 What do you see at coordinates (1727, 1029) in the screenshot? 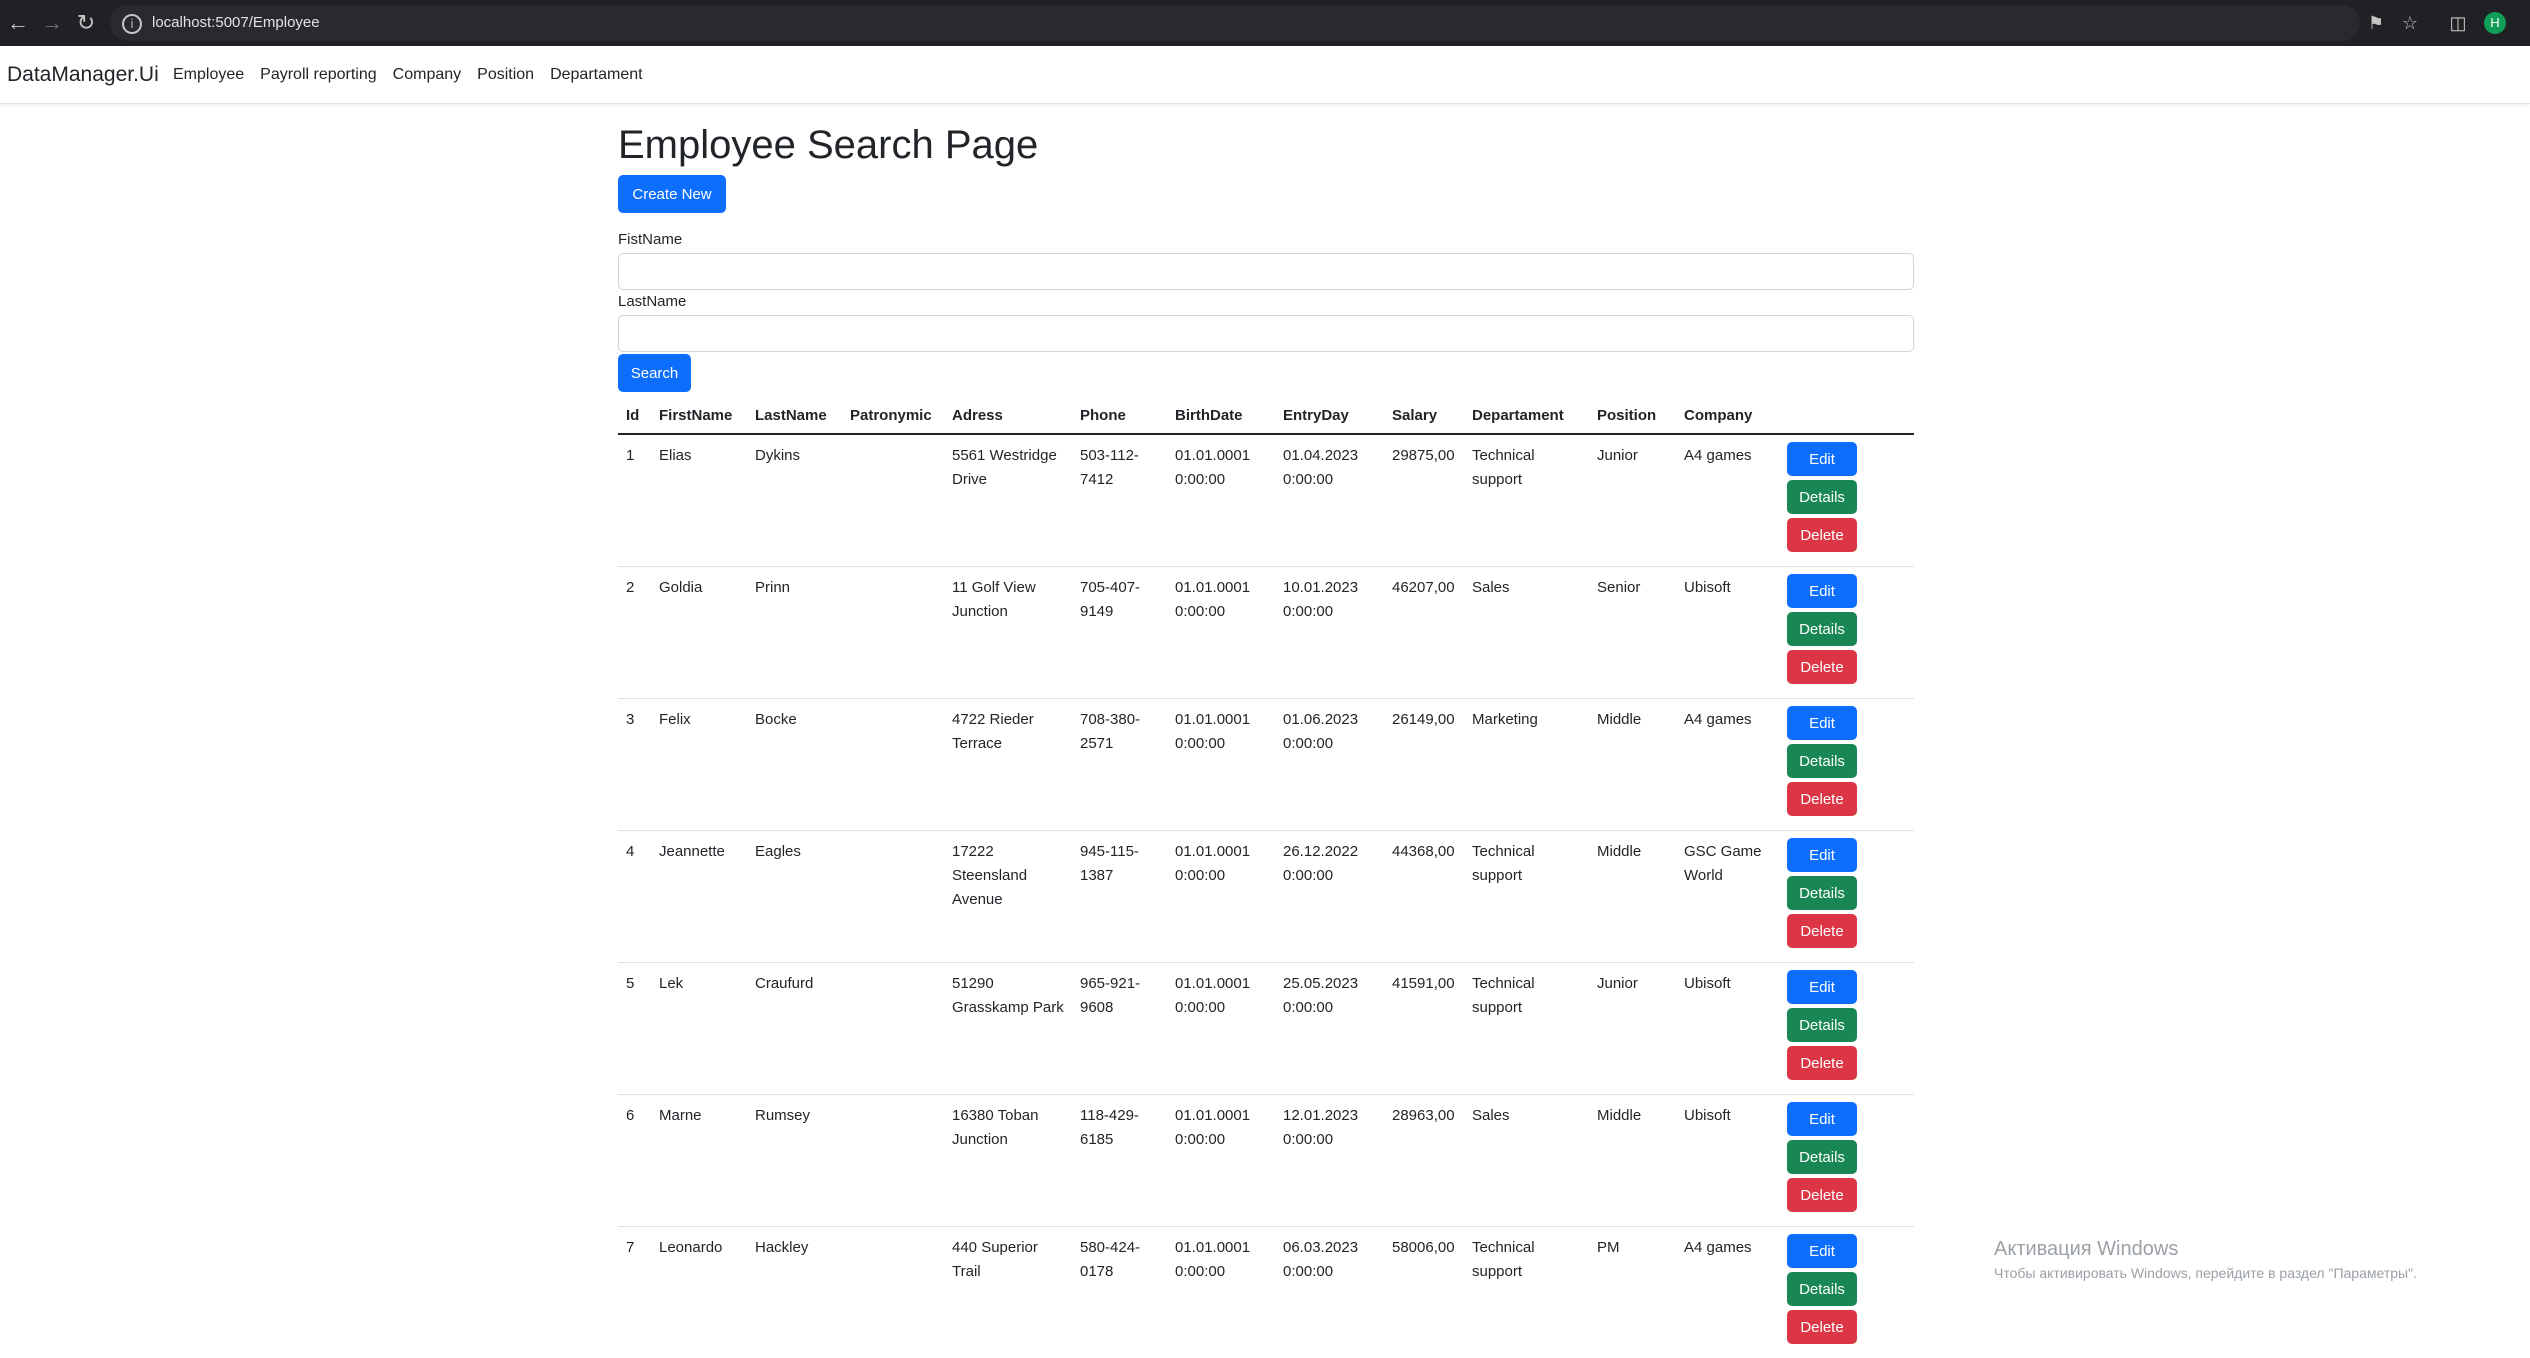
I see `cell-company: Ubisoft` at bounding box center [1727, 1029].